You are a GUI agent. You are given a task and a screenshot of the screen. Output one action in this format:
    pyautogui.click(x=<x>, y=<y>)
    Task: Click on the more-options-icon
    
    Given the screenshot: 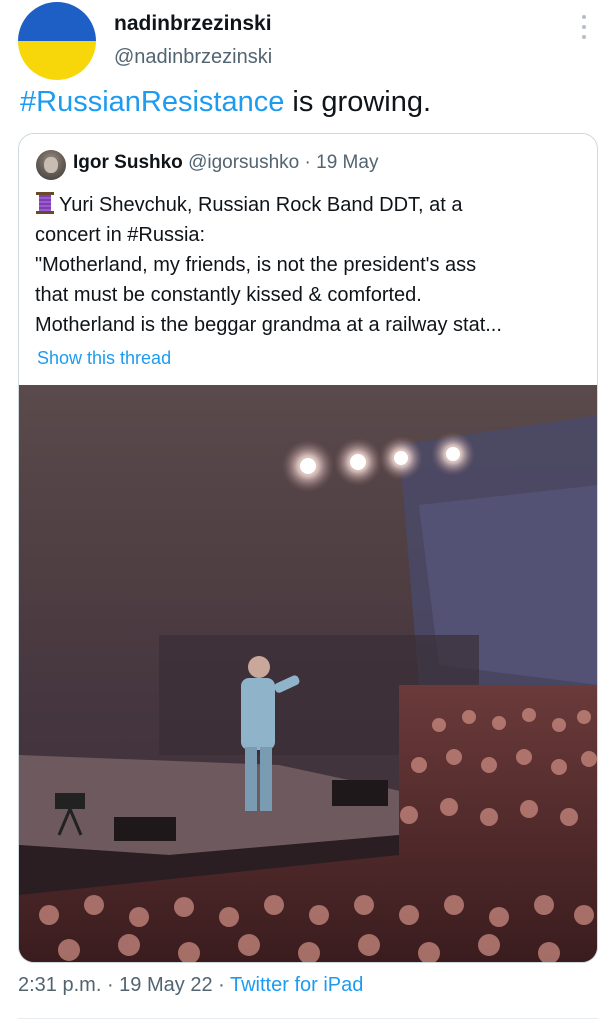 What is the action you would take?
    pyautogui.click(x=584, y=27)
    